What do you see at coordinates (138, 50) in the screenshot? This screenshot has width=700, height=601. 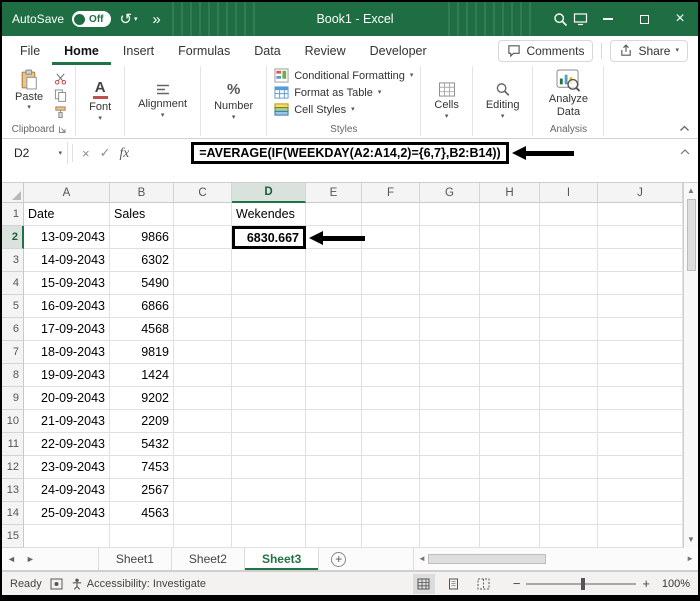 I see `tab-insert: Insert` at bounding box center [138, 50].